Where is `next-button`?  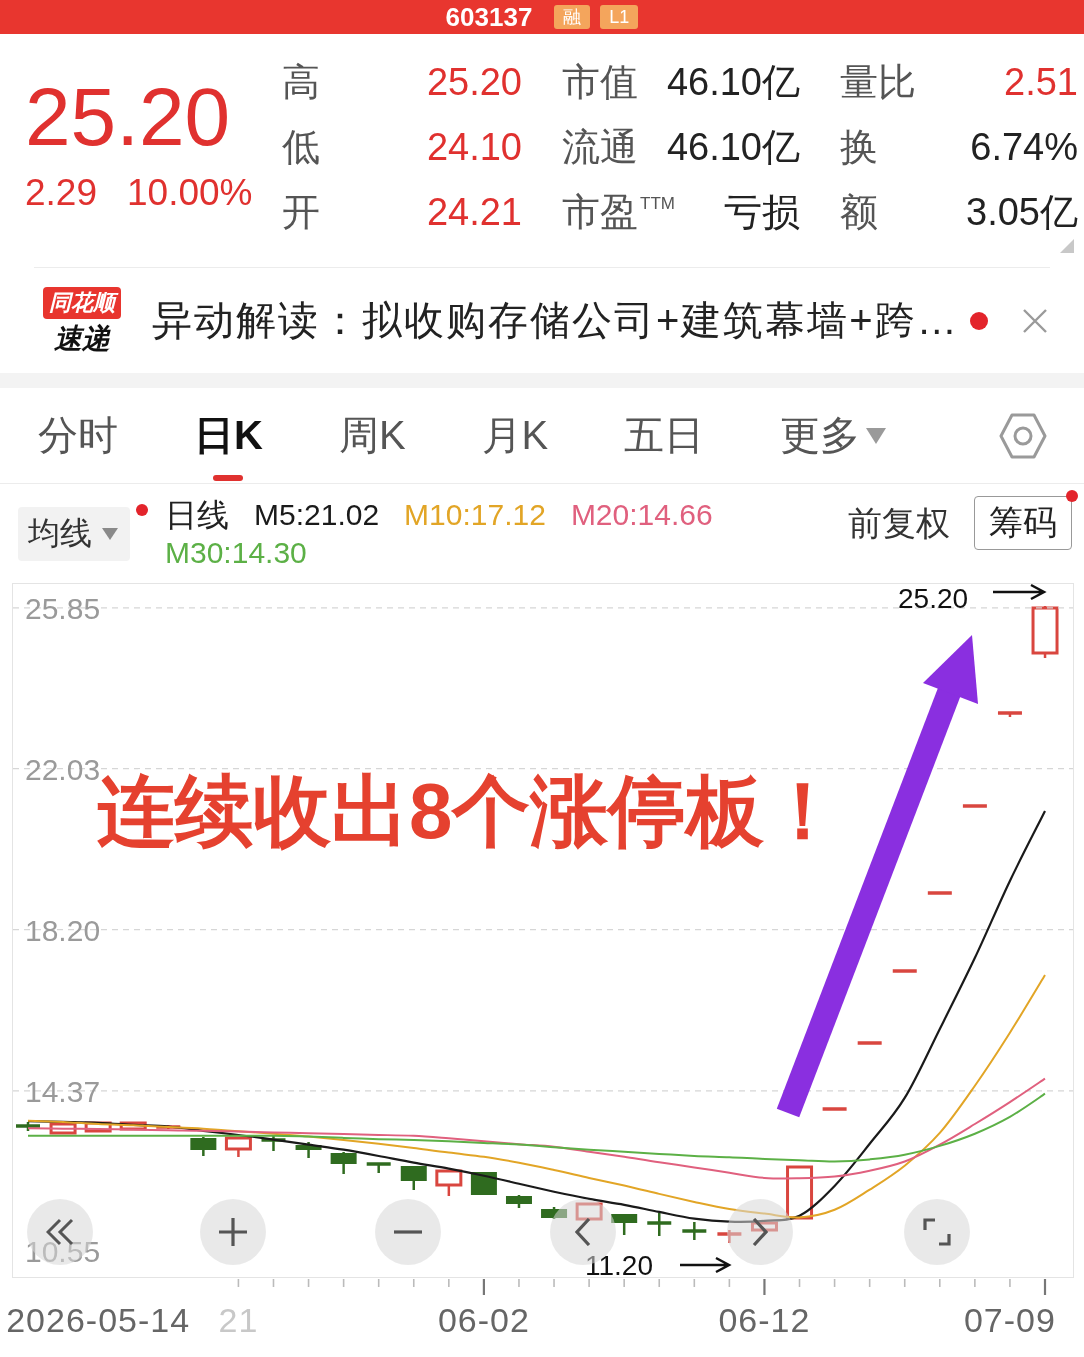
next-button is located at coordinates (760, 1232).